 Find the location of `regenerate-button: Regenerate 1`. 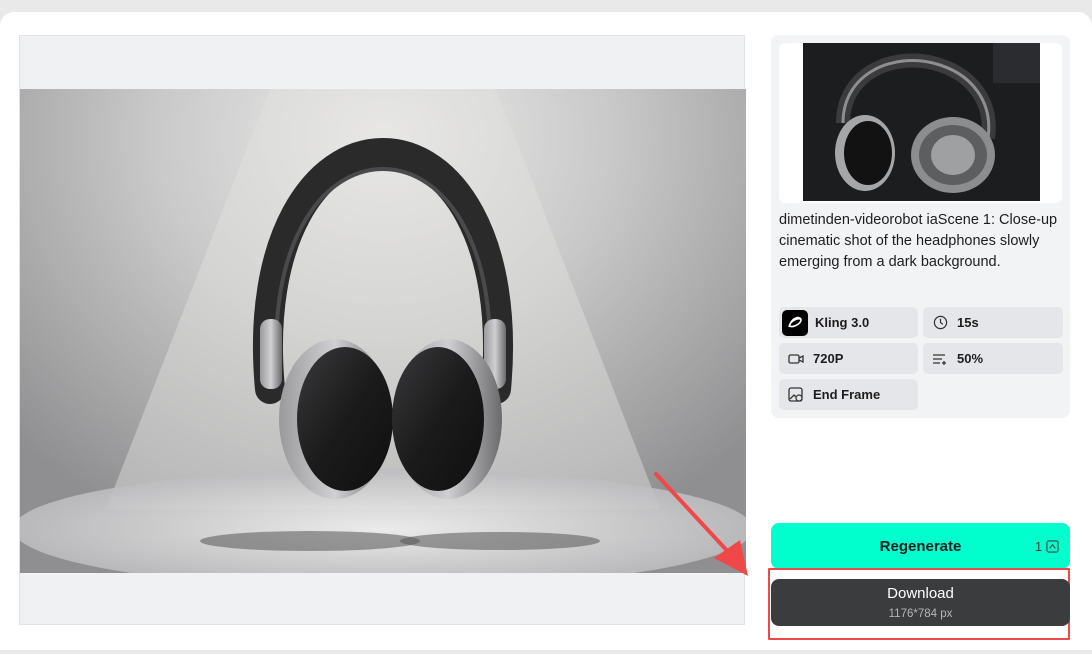

regenerate-button: Regenerate 1 is located at coordinates (920, 546).